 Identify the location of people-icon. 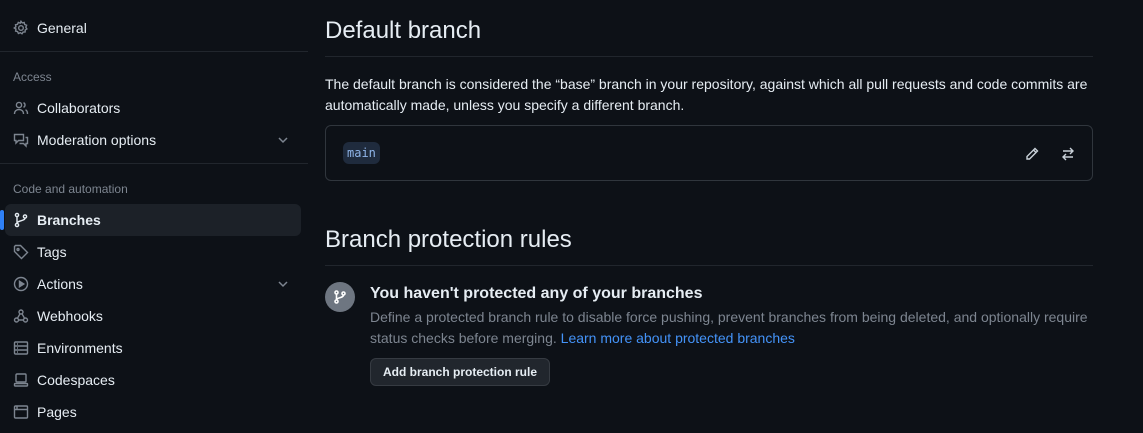
(21, 108).